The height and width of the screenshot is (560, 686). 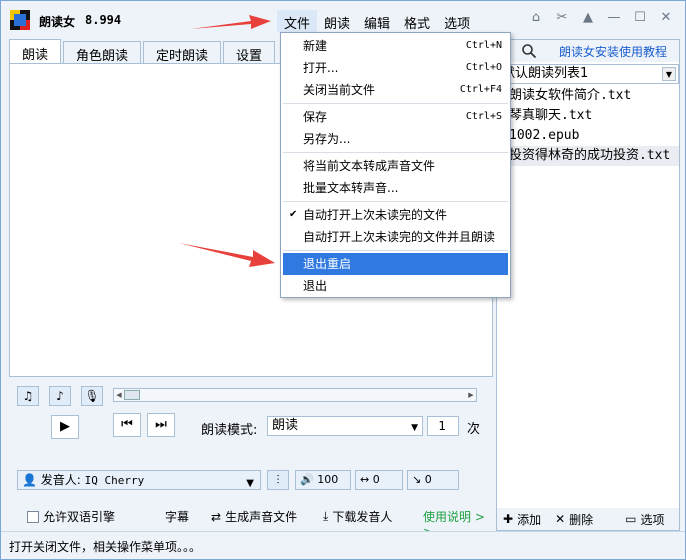 I want to click on download-voice-label: 下载发音人, so click(x=362, y=517).